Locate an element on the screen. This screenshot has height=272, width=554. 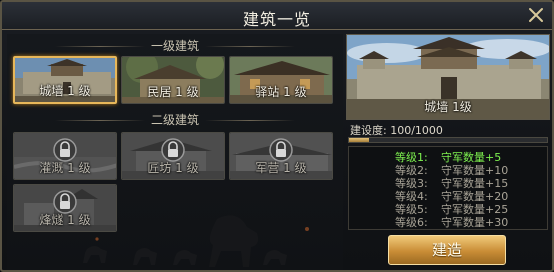
level-effect: 守军数量+30 is located at coordinates (475, 222).